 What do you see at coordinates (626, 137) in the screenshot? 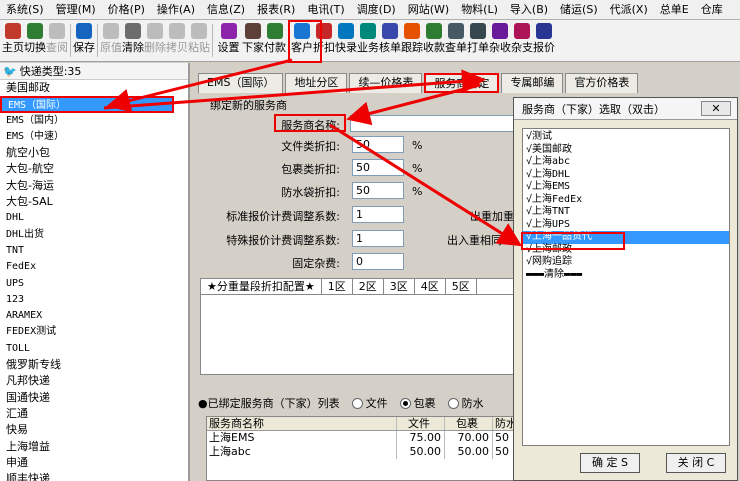
I see `list-item: √测试` at bounding box center [626, 137].